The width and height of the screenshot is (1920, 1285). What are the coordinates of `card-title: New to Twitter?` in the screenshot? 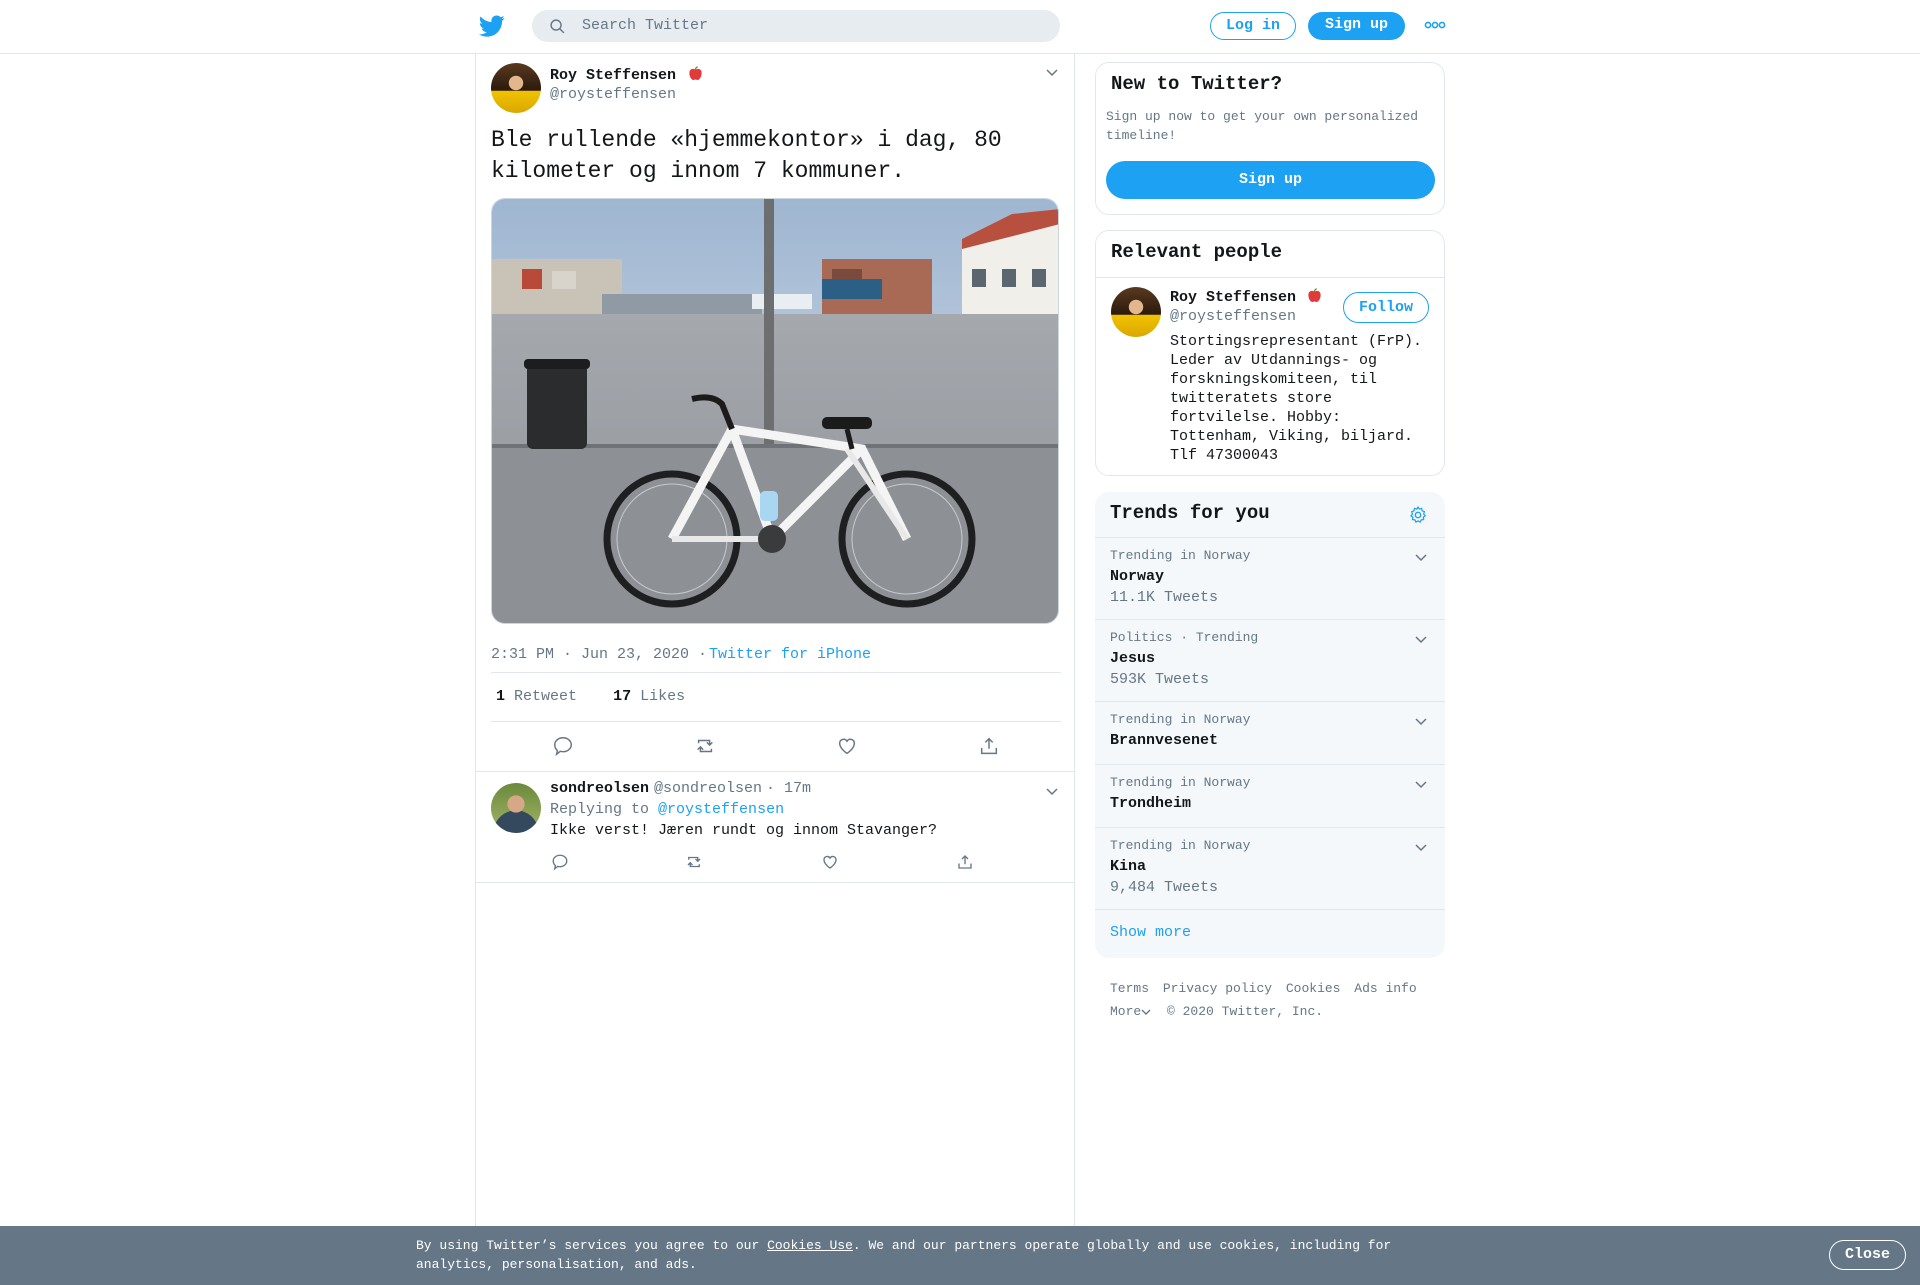 It's located at (1197, 84).